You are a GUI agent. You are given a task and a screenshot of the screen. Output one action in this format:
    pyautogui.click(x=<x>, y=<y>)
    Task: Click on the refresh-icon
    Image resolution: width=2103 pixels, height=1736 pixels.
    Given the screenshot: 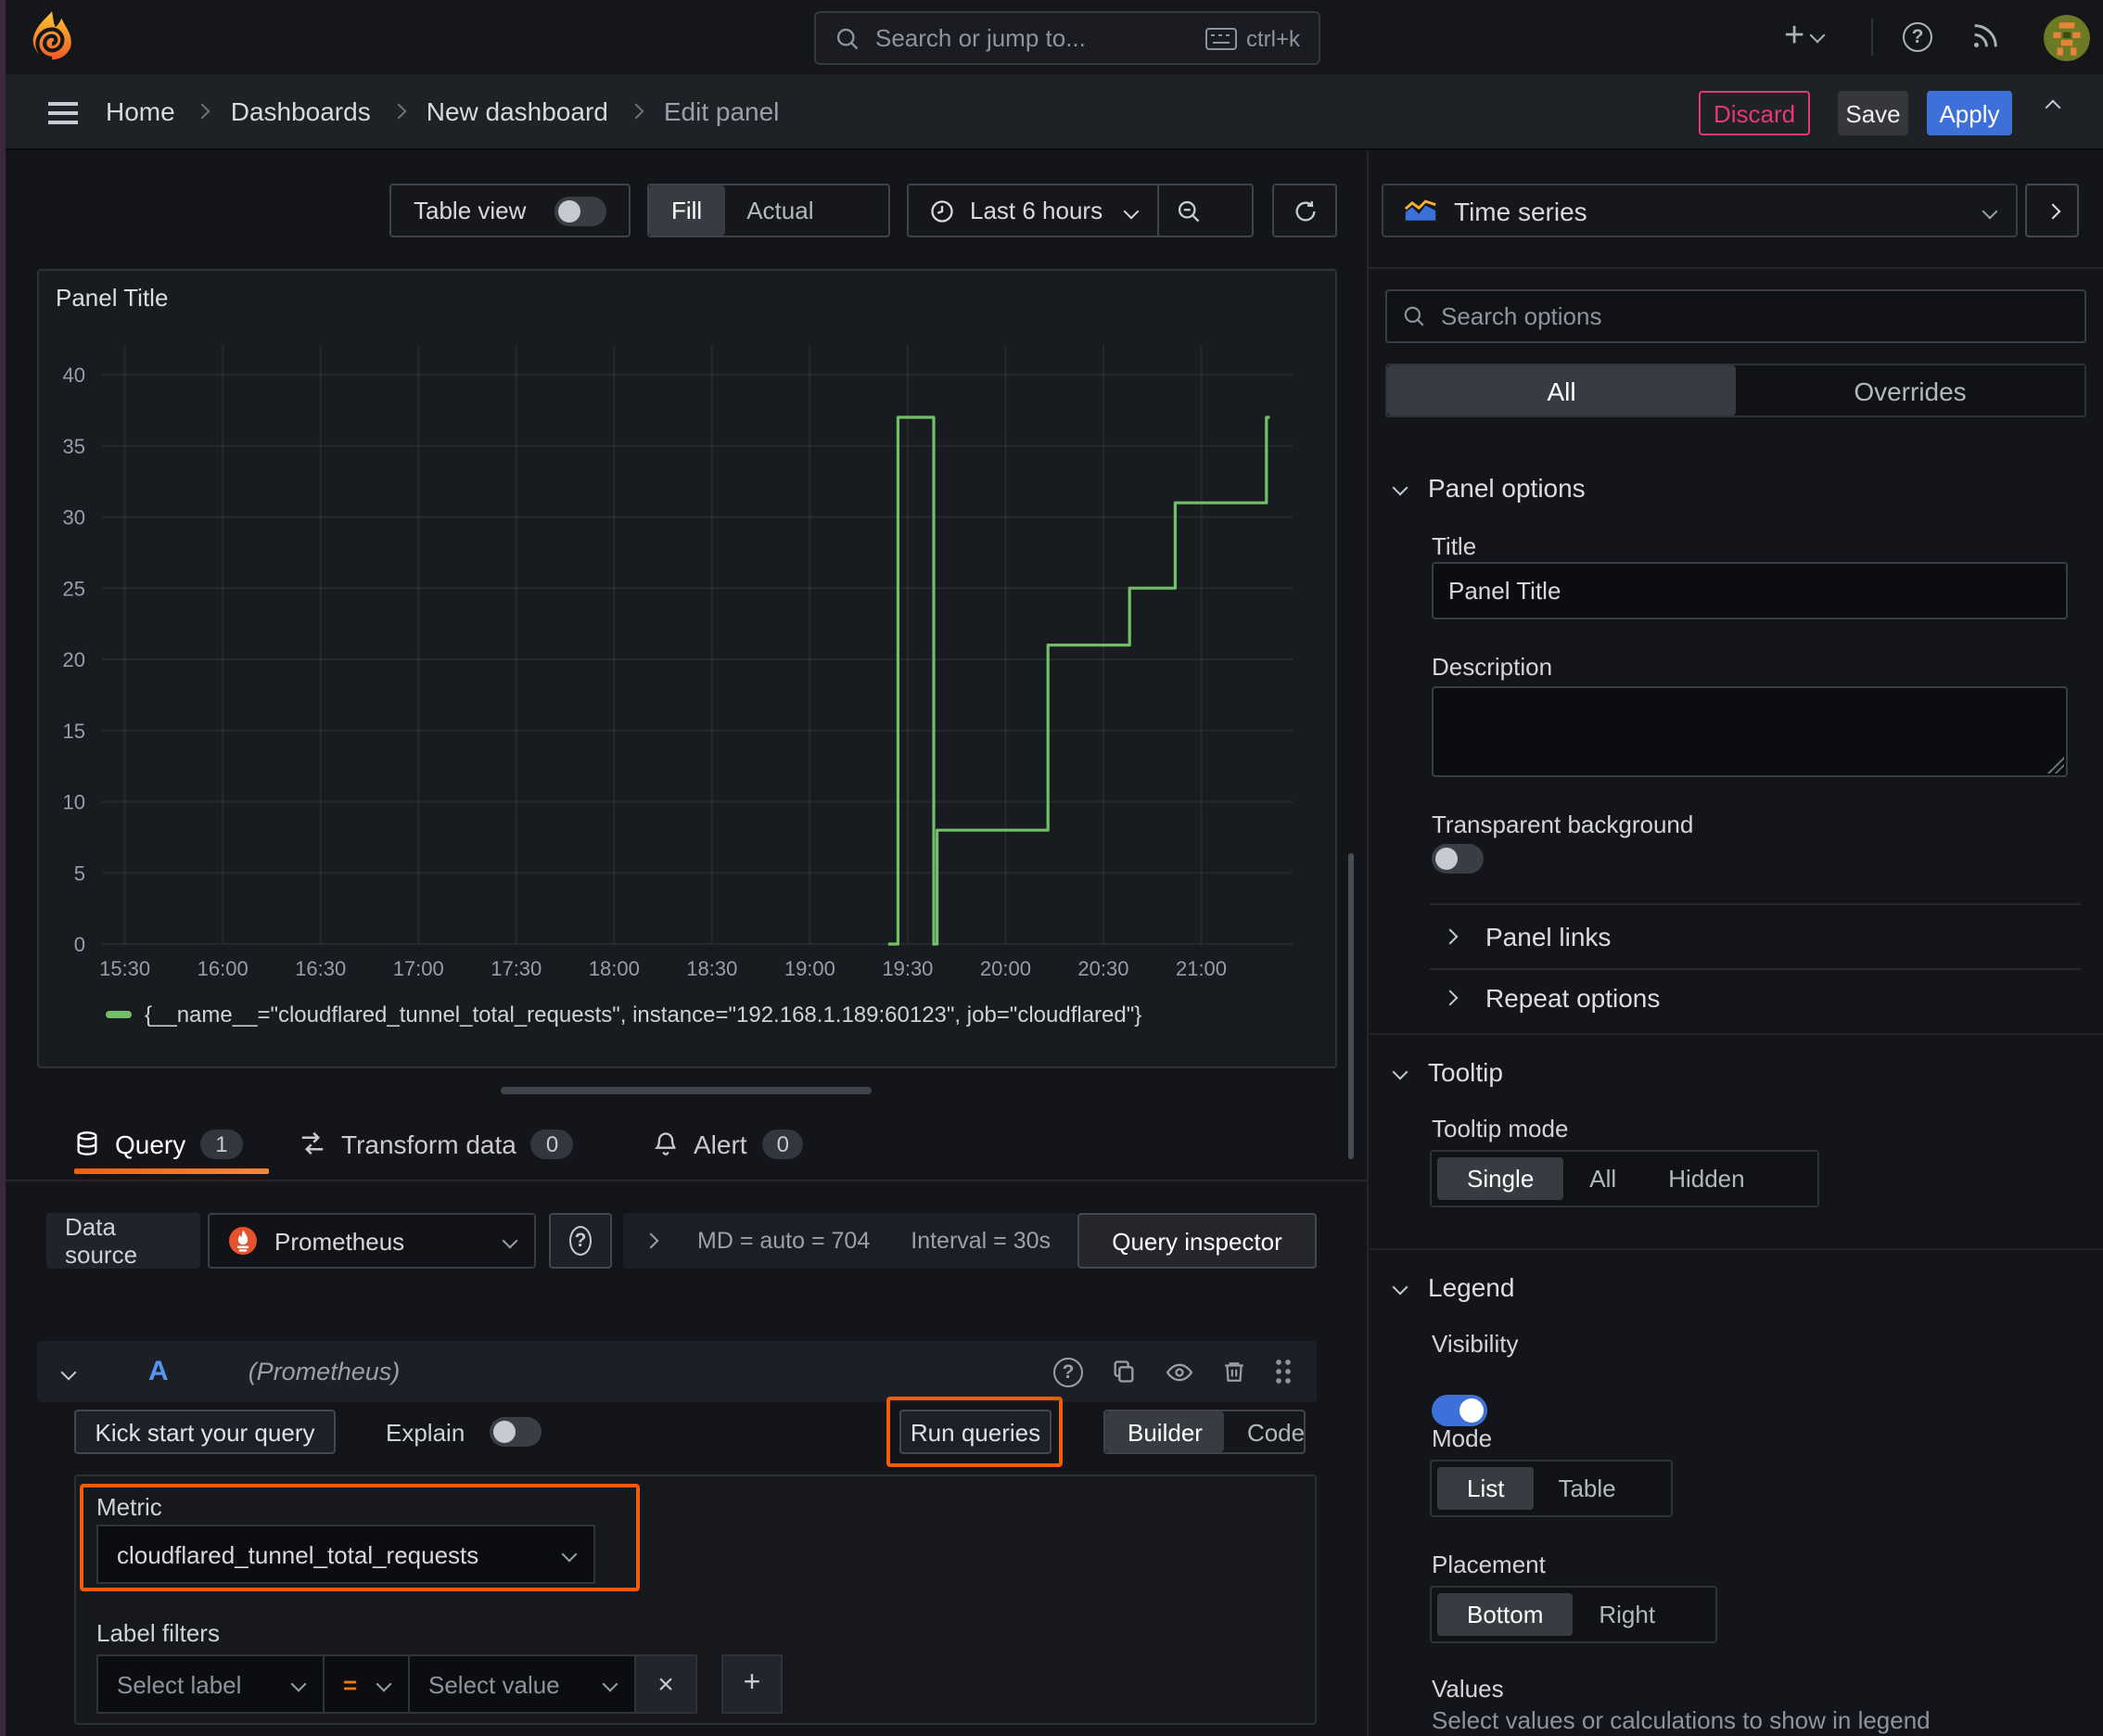 What is the action you would take?
    pyautogui.click(x=1304, y=210)
    